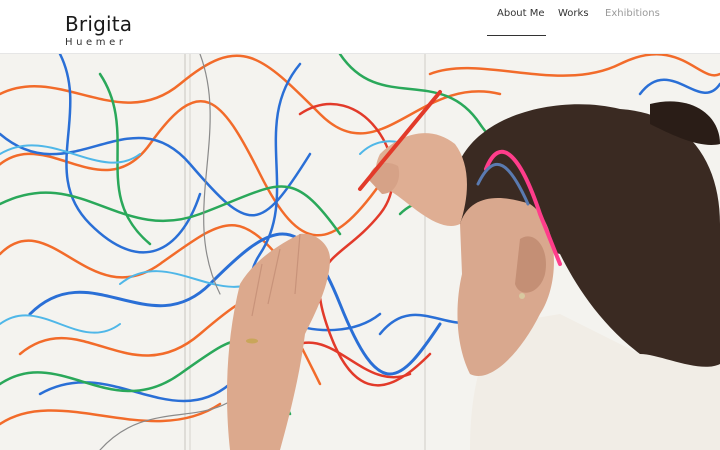 The image size is (720, 450). What do you see at coordinates (573, 14) in the screenshot?
I see `nav-works: Works` at bounding box center [573, 14].